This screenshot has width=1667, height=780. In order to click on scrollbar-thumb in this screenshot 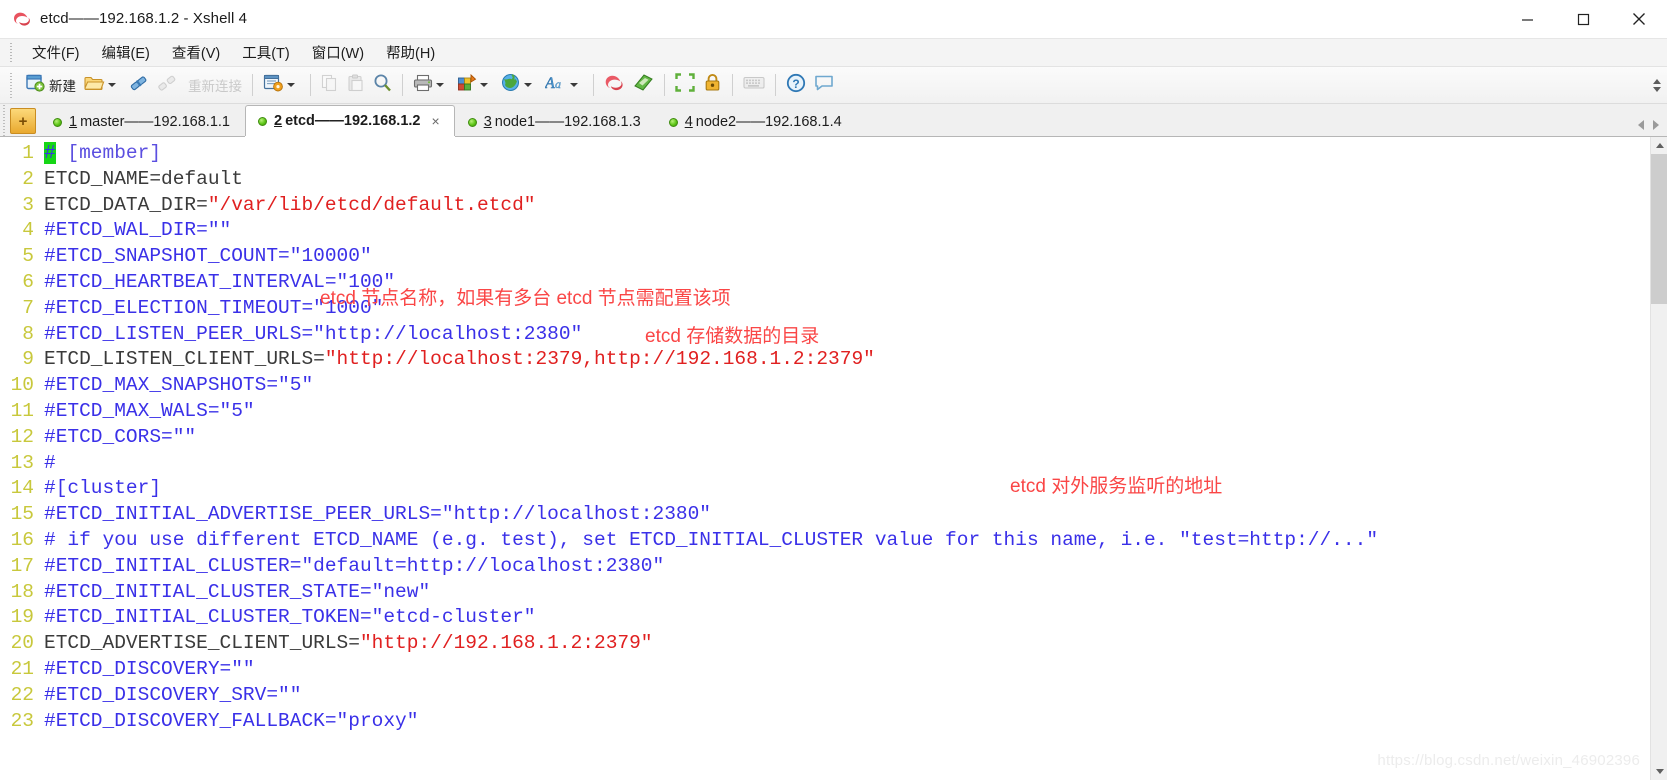, I will do `click(1659, 229)`.